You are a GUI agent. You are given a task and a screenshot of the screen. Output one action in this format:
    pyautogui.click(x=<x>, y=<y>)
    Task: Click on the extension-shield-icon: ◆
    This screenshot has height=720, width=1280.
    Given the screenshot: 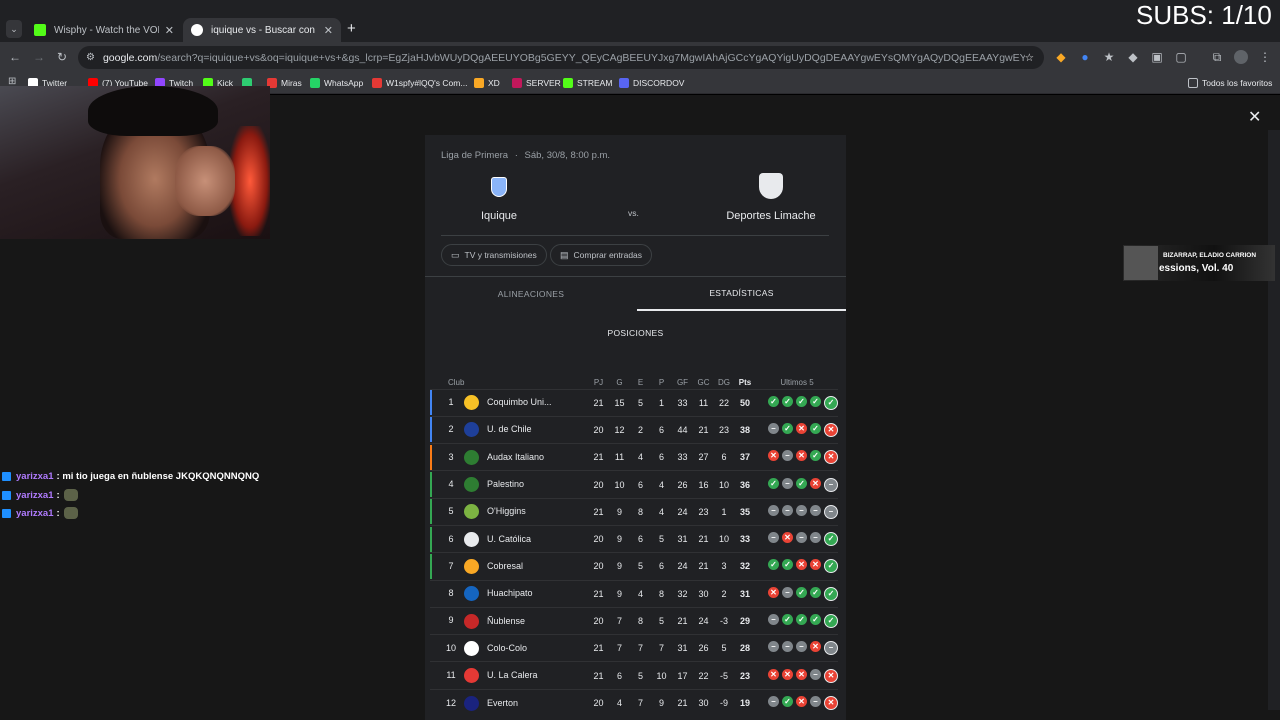 What is the action you would take?
    pyautogui.click(x=1061, y=57)
    